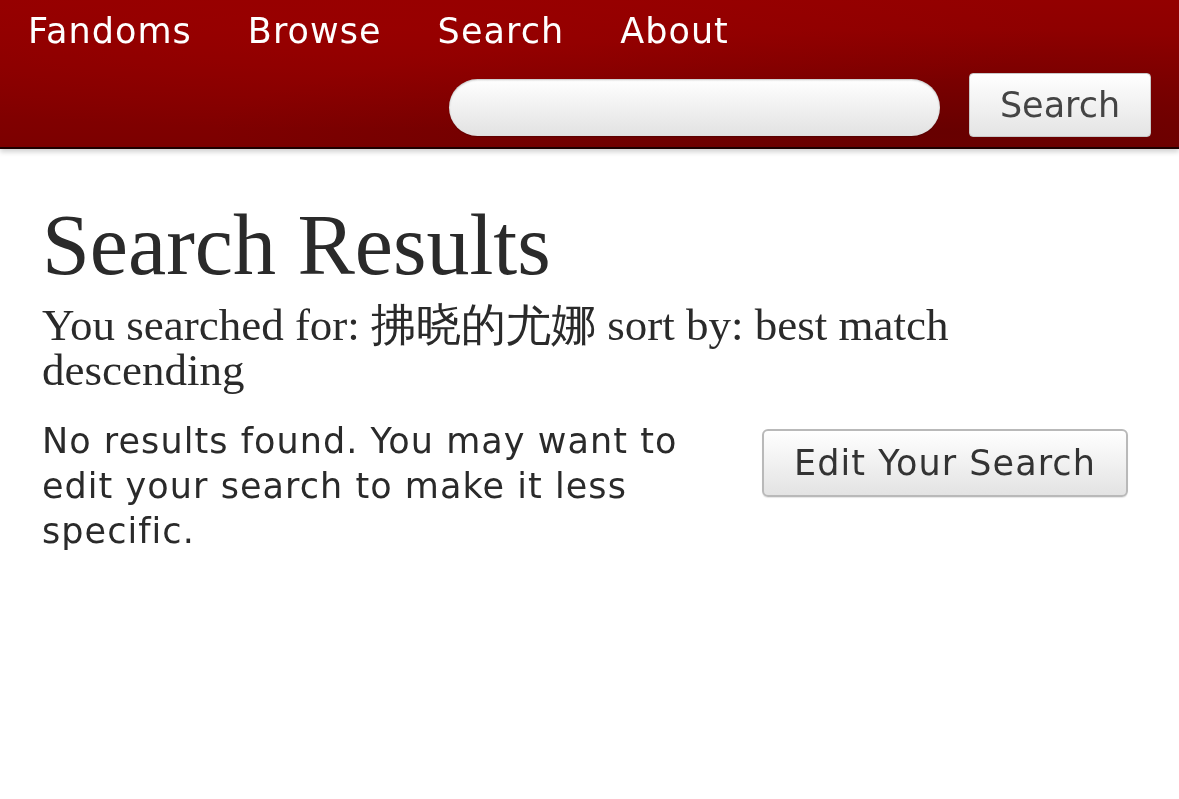  Describe the element at coordinates (945, 463) in the screenshot. I see `edit-search-button: Edit Your Search` at that location.